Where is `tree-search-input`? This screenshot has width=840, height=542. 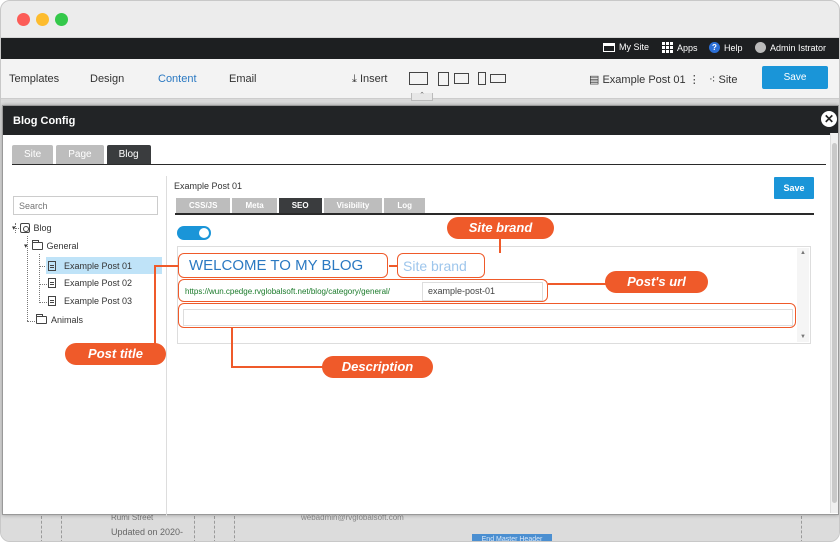 tree-search-input is located at coordinates (85, 205).